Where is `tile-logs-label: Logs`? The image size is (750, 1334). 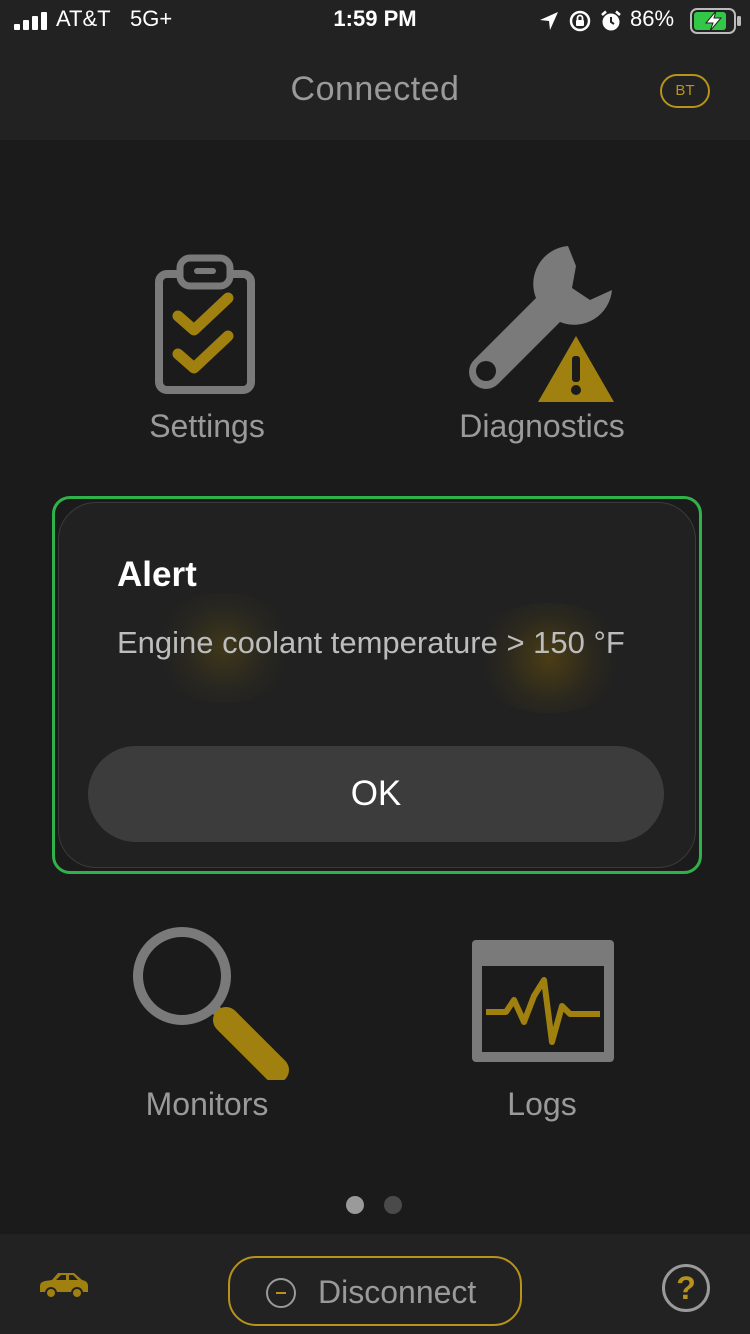
tile-logs-label: Logs is located at coordinates (542, 1104).